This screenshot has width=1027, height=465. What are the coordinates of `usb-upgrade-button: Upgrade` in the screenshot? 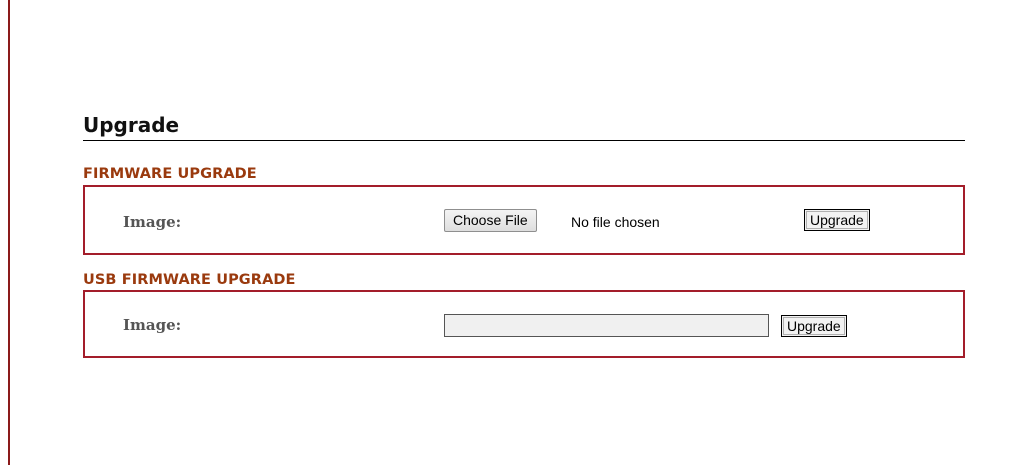 It's located at (814, 326).